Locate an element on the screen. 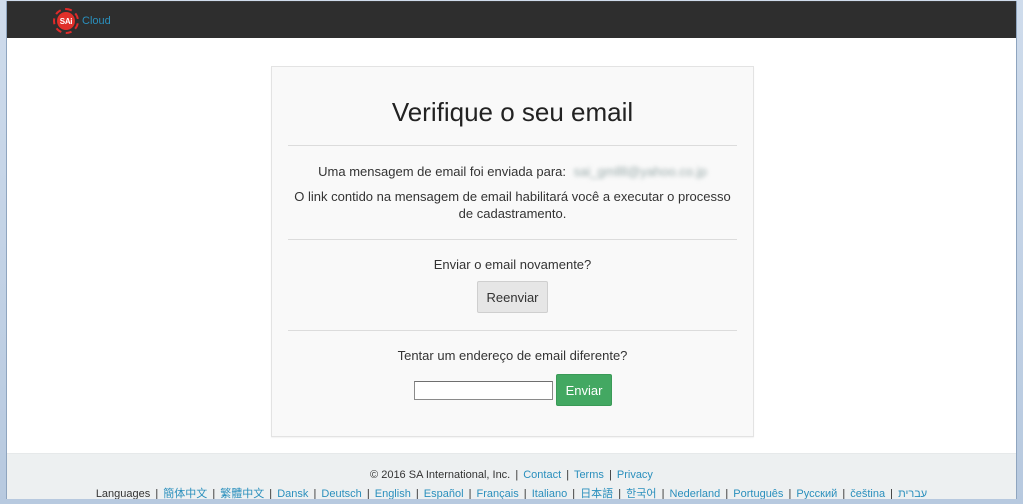  terms-link: Terms is located at coordinates (589, 475).